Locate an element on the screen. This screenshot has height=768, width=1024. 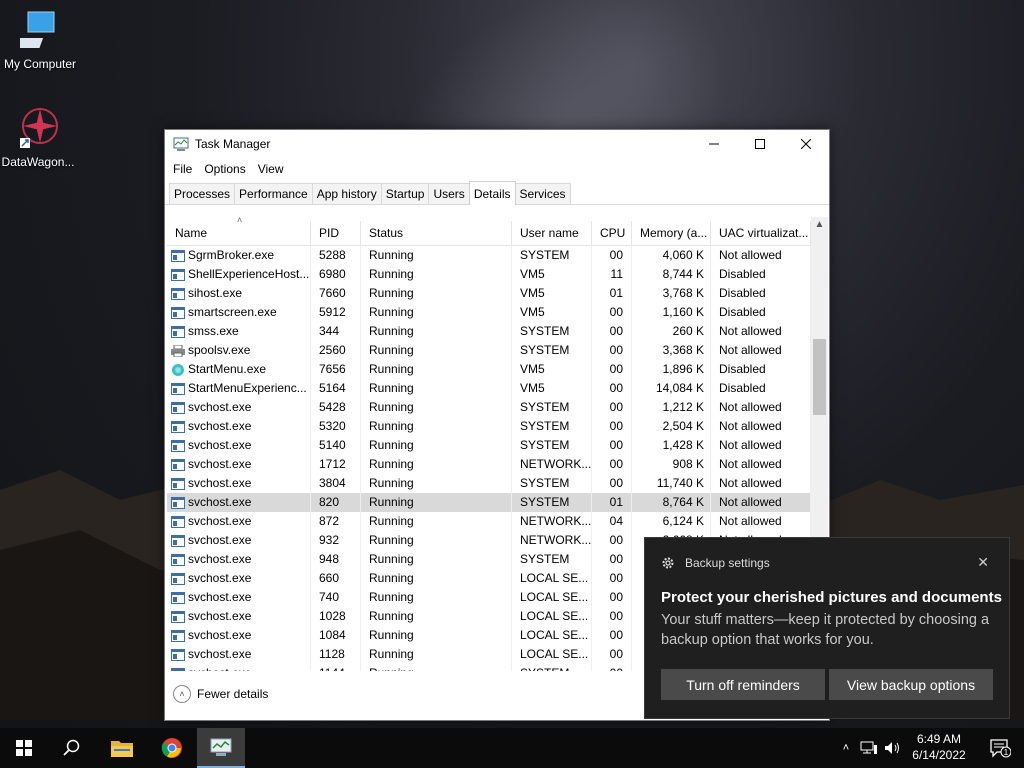
show-hidden-icons-chevron-icon: ˄ is located at coordinates (846, 748).